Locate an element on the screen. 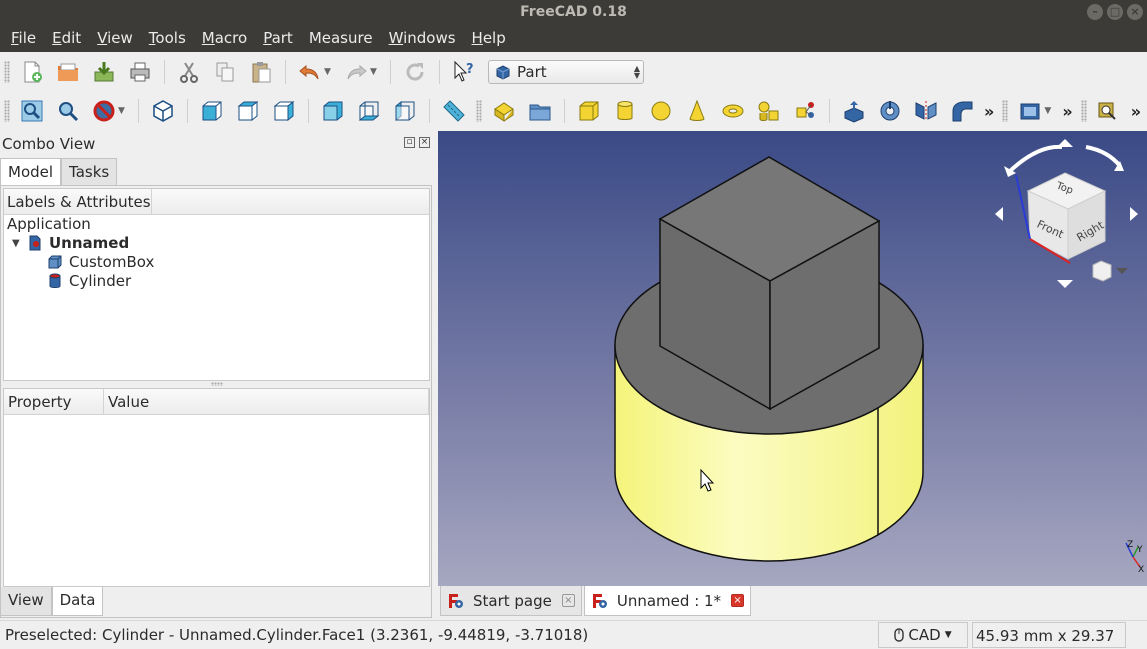  rear-view-icon is located at coordinates (333, 111).